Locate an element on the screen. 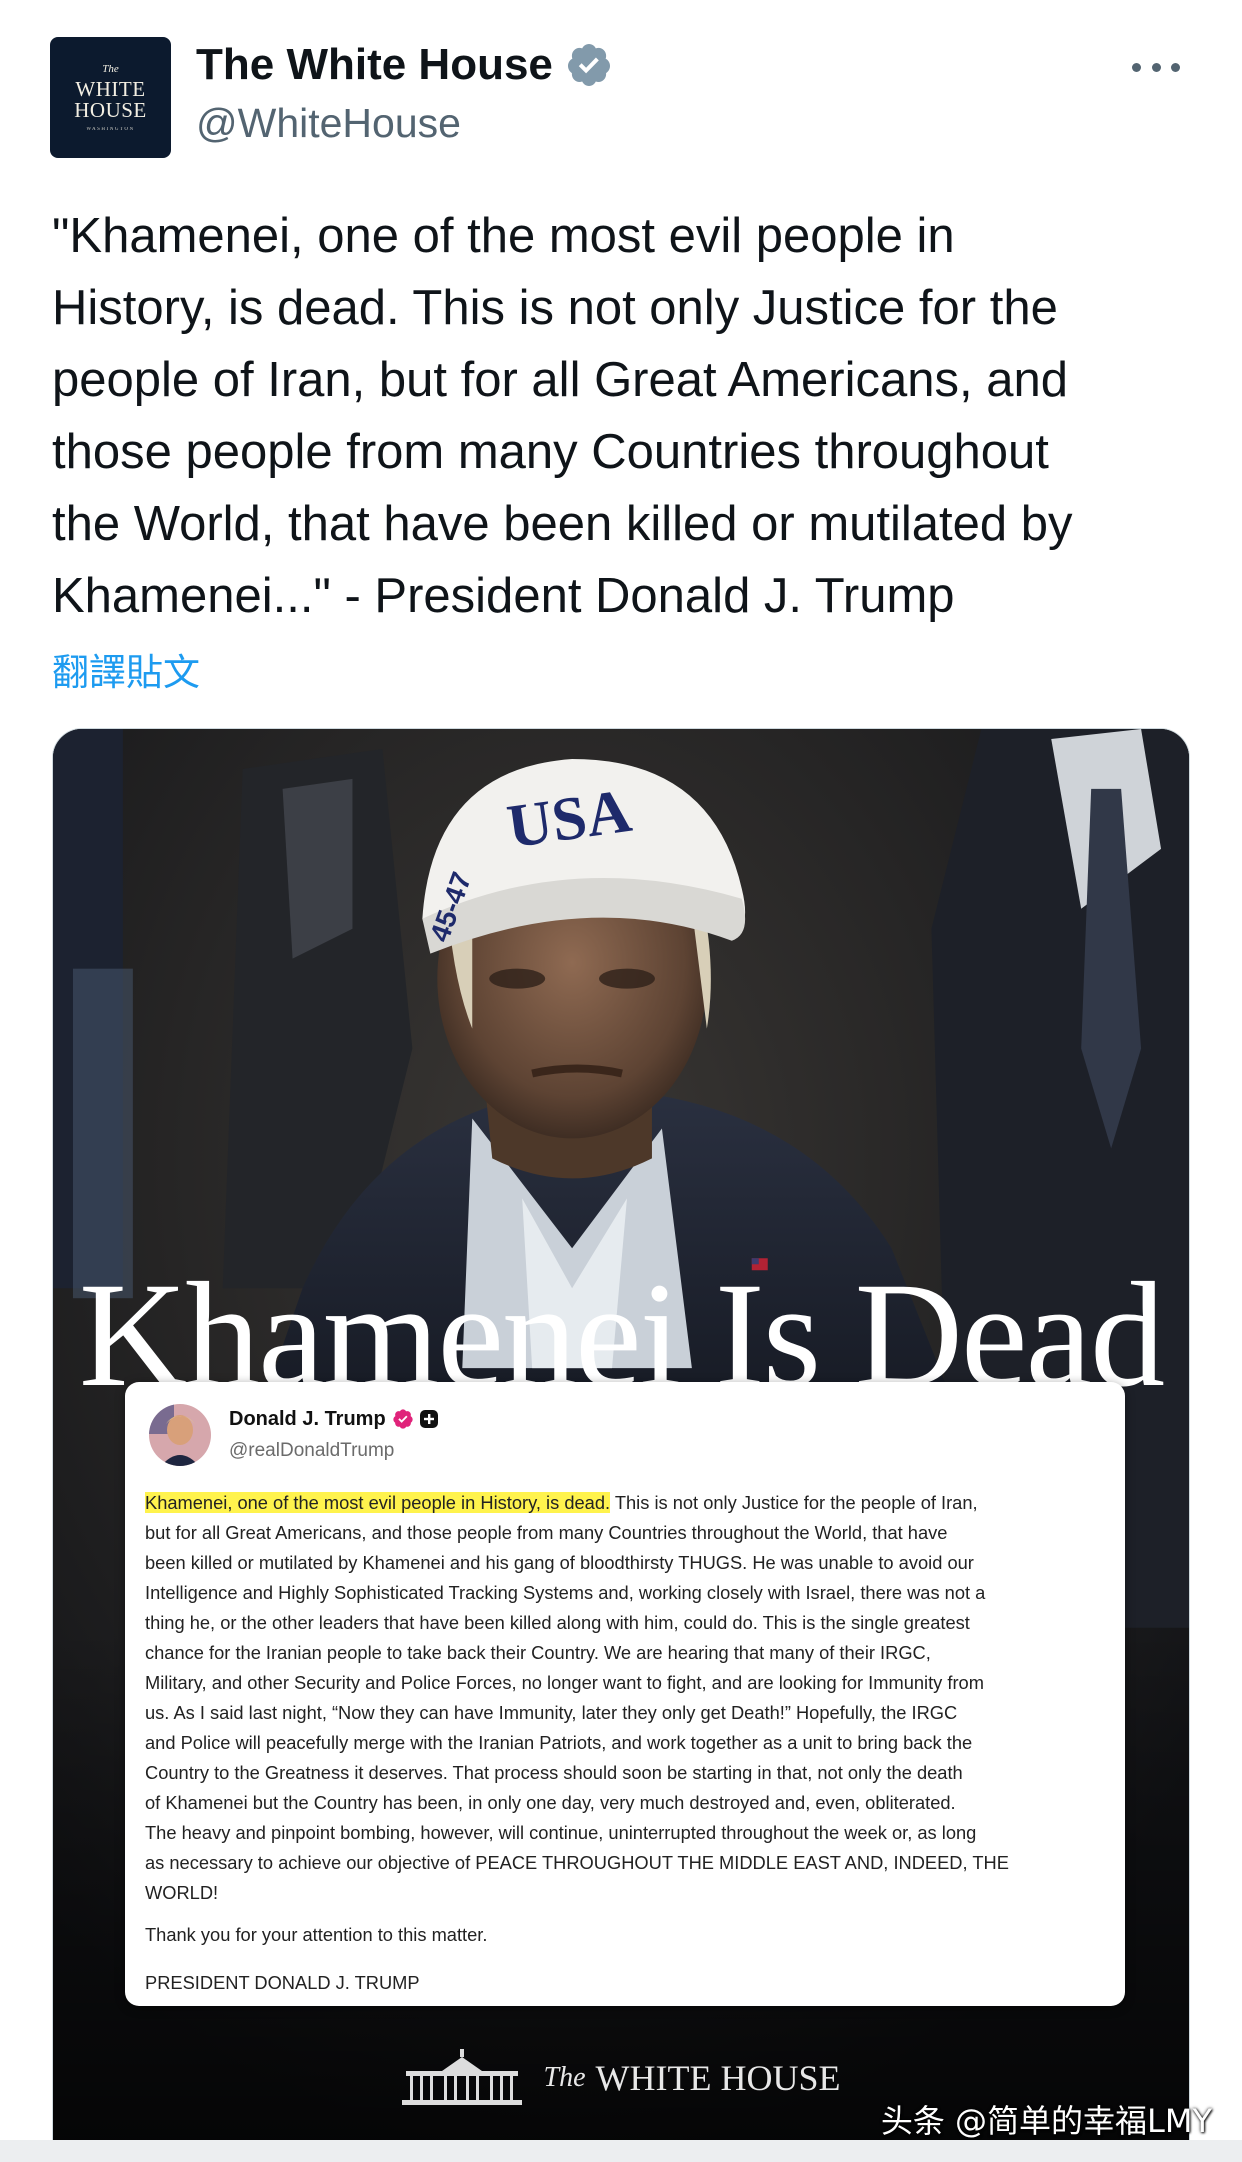 The height and width of the screenshot is (2162, 1242). embedded-post-signature: PRESIDENT DONALD J. TRUMP is located at coordinates (282, 1982).